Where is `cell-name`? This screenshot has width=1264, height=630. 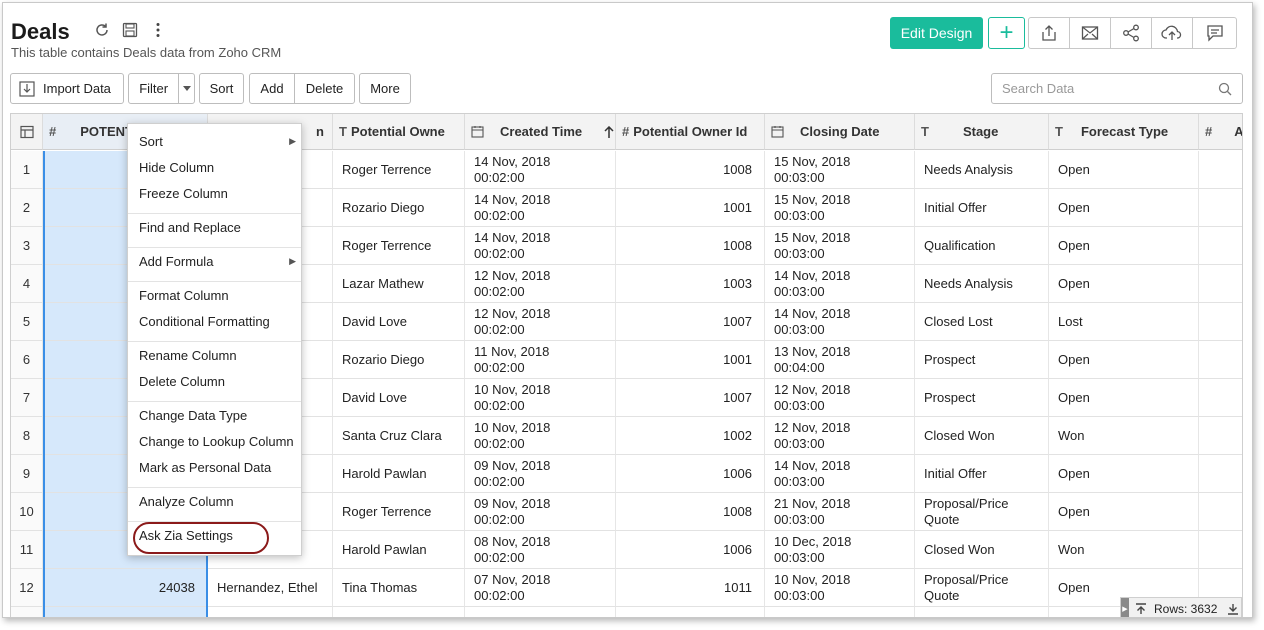
cell-name is located at coordinates (270, 612).